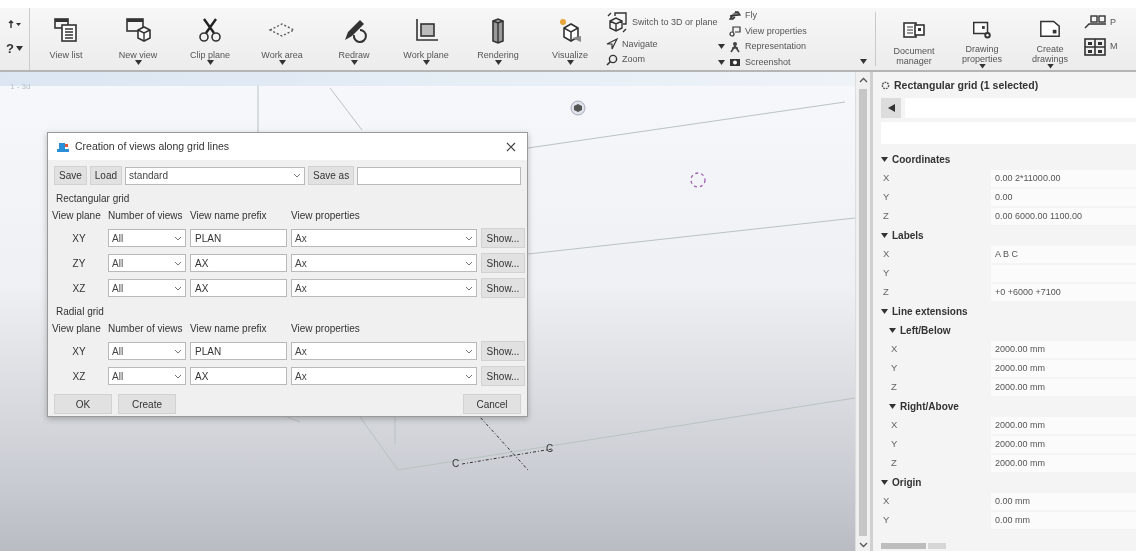 The height and width of the screenshot is (551, 1136). What do you see at coordinates (14, 24) in the screenshot?
I see `tool-icon` at bounding box center [14, 24].